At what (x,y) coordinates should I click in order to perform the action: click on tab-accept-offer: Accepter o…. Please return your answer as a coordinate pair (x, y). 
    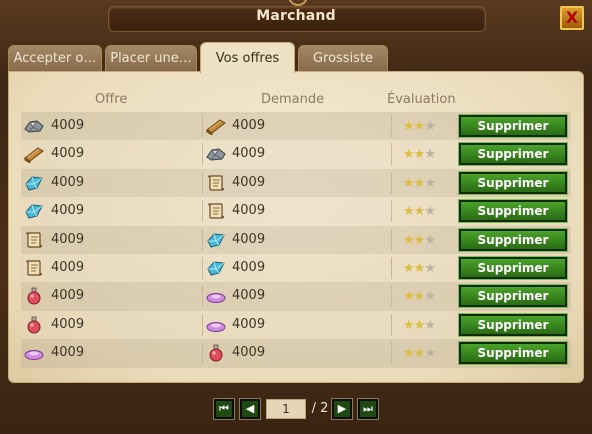
    Looking at the image, I should click on (55, 58).